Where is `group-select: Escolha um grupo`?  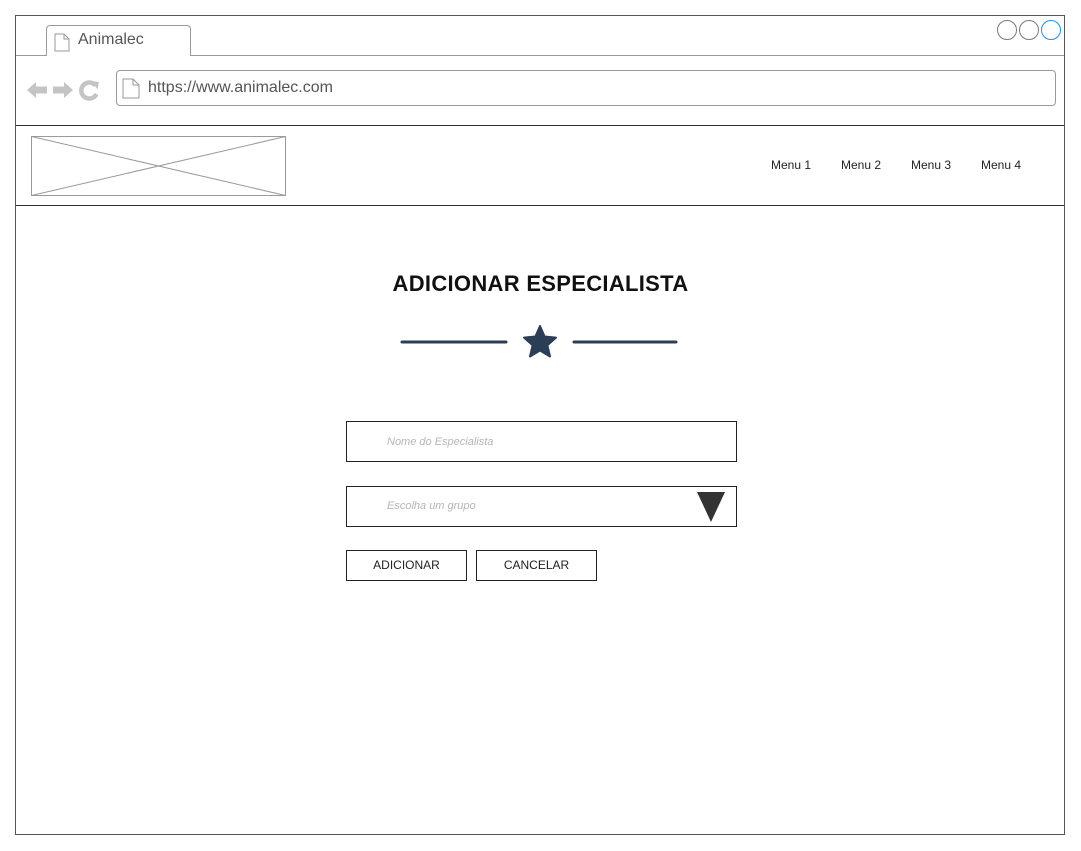
group-select: Escolha um grupo is located at coordinates (541, 506).